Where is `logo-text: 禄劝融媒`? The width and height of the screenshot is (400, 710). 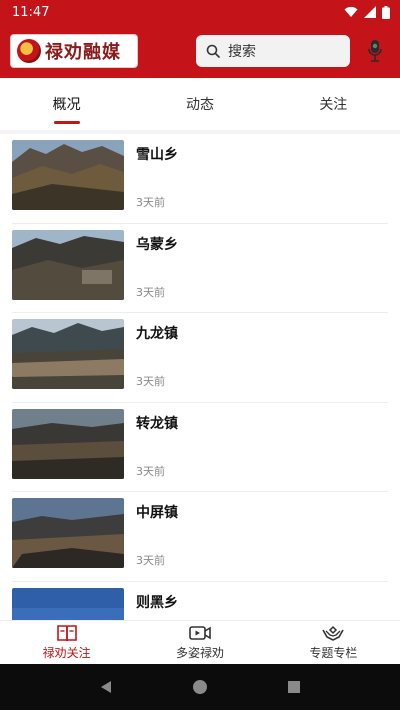
logo-text: 禄劝融媒 is located at coordinates (83, 52).